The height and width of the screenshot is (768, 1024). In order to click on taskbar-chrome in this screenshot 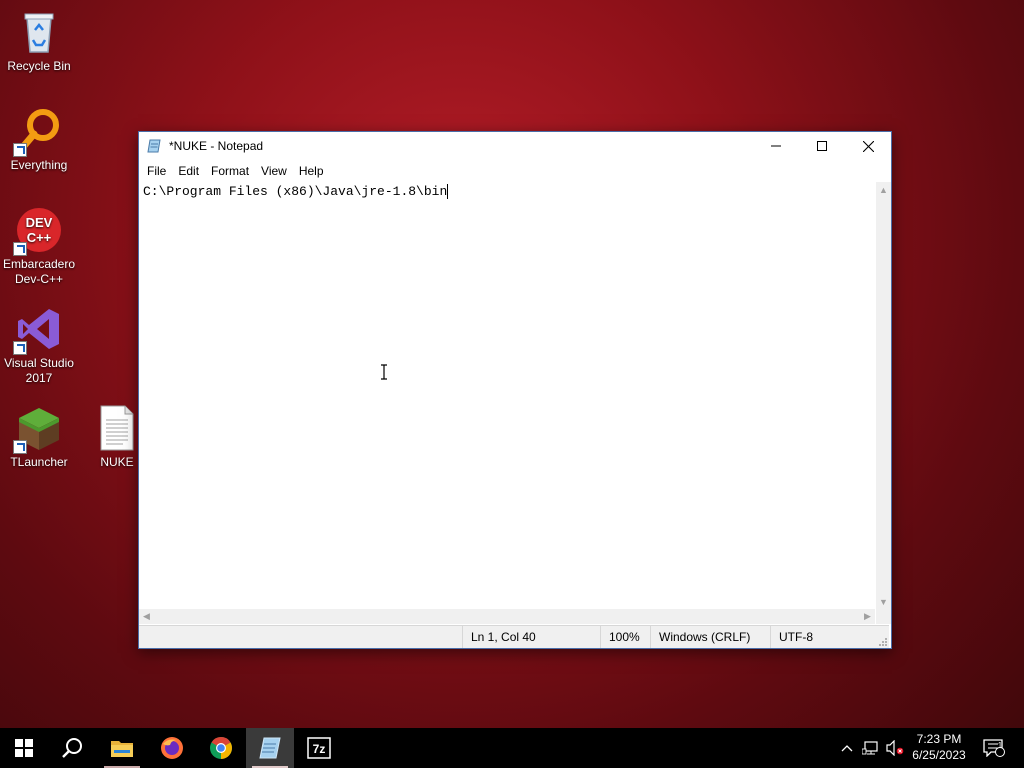, I will do `click(221, 748)`.